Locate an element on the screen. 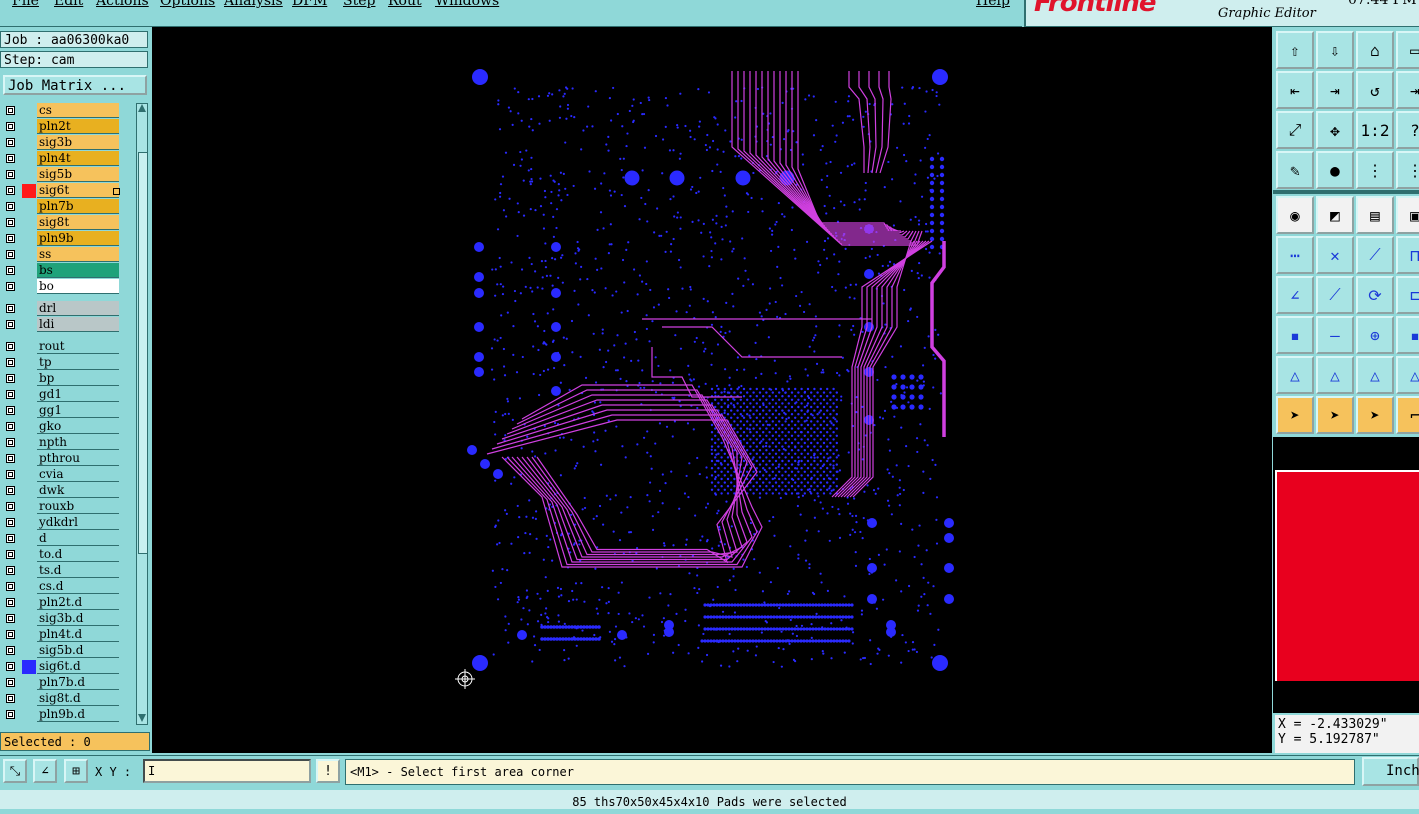  angle-icon: ∠ is located at coordinates (45, 771).